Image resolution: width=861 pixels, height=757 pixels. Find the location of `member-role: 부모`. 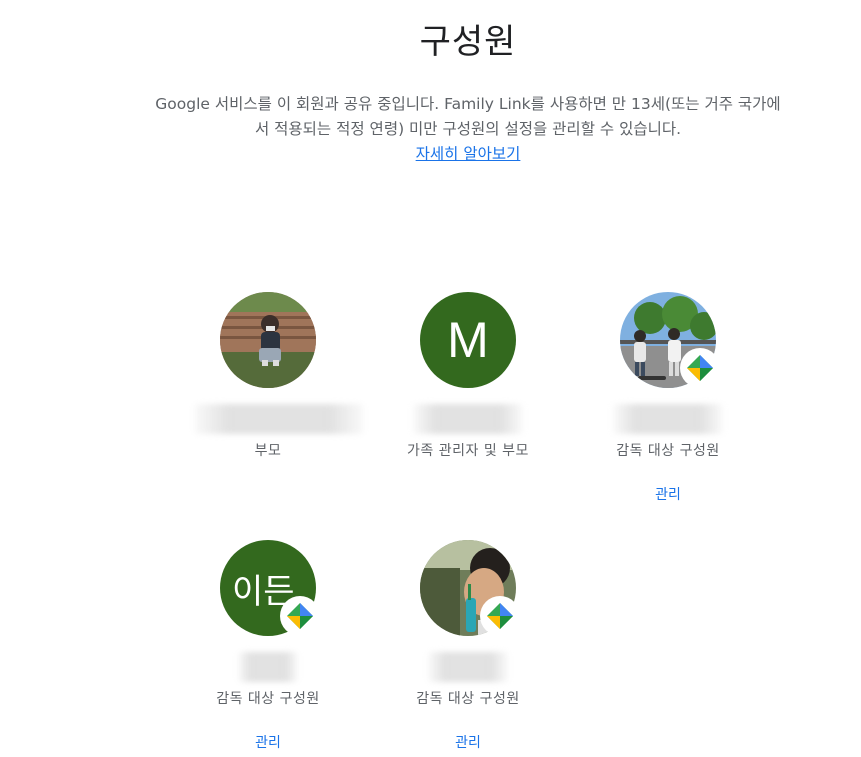

member-role: 부모 is located at coordinates (268, 451).